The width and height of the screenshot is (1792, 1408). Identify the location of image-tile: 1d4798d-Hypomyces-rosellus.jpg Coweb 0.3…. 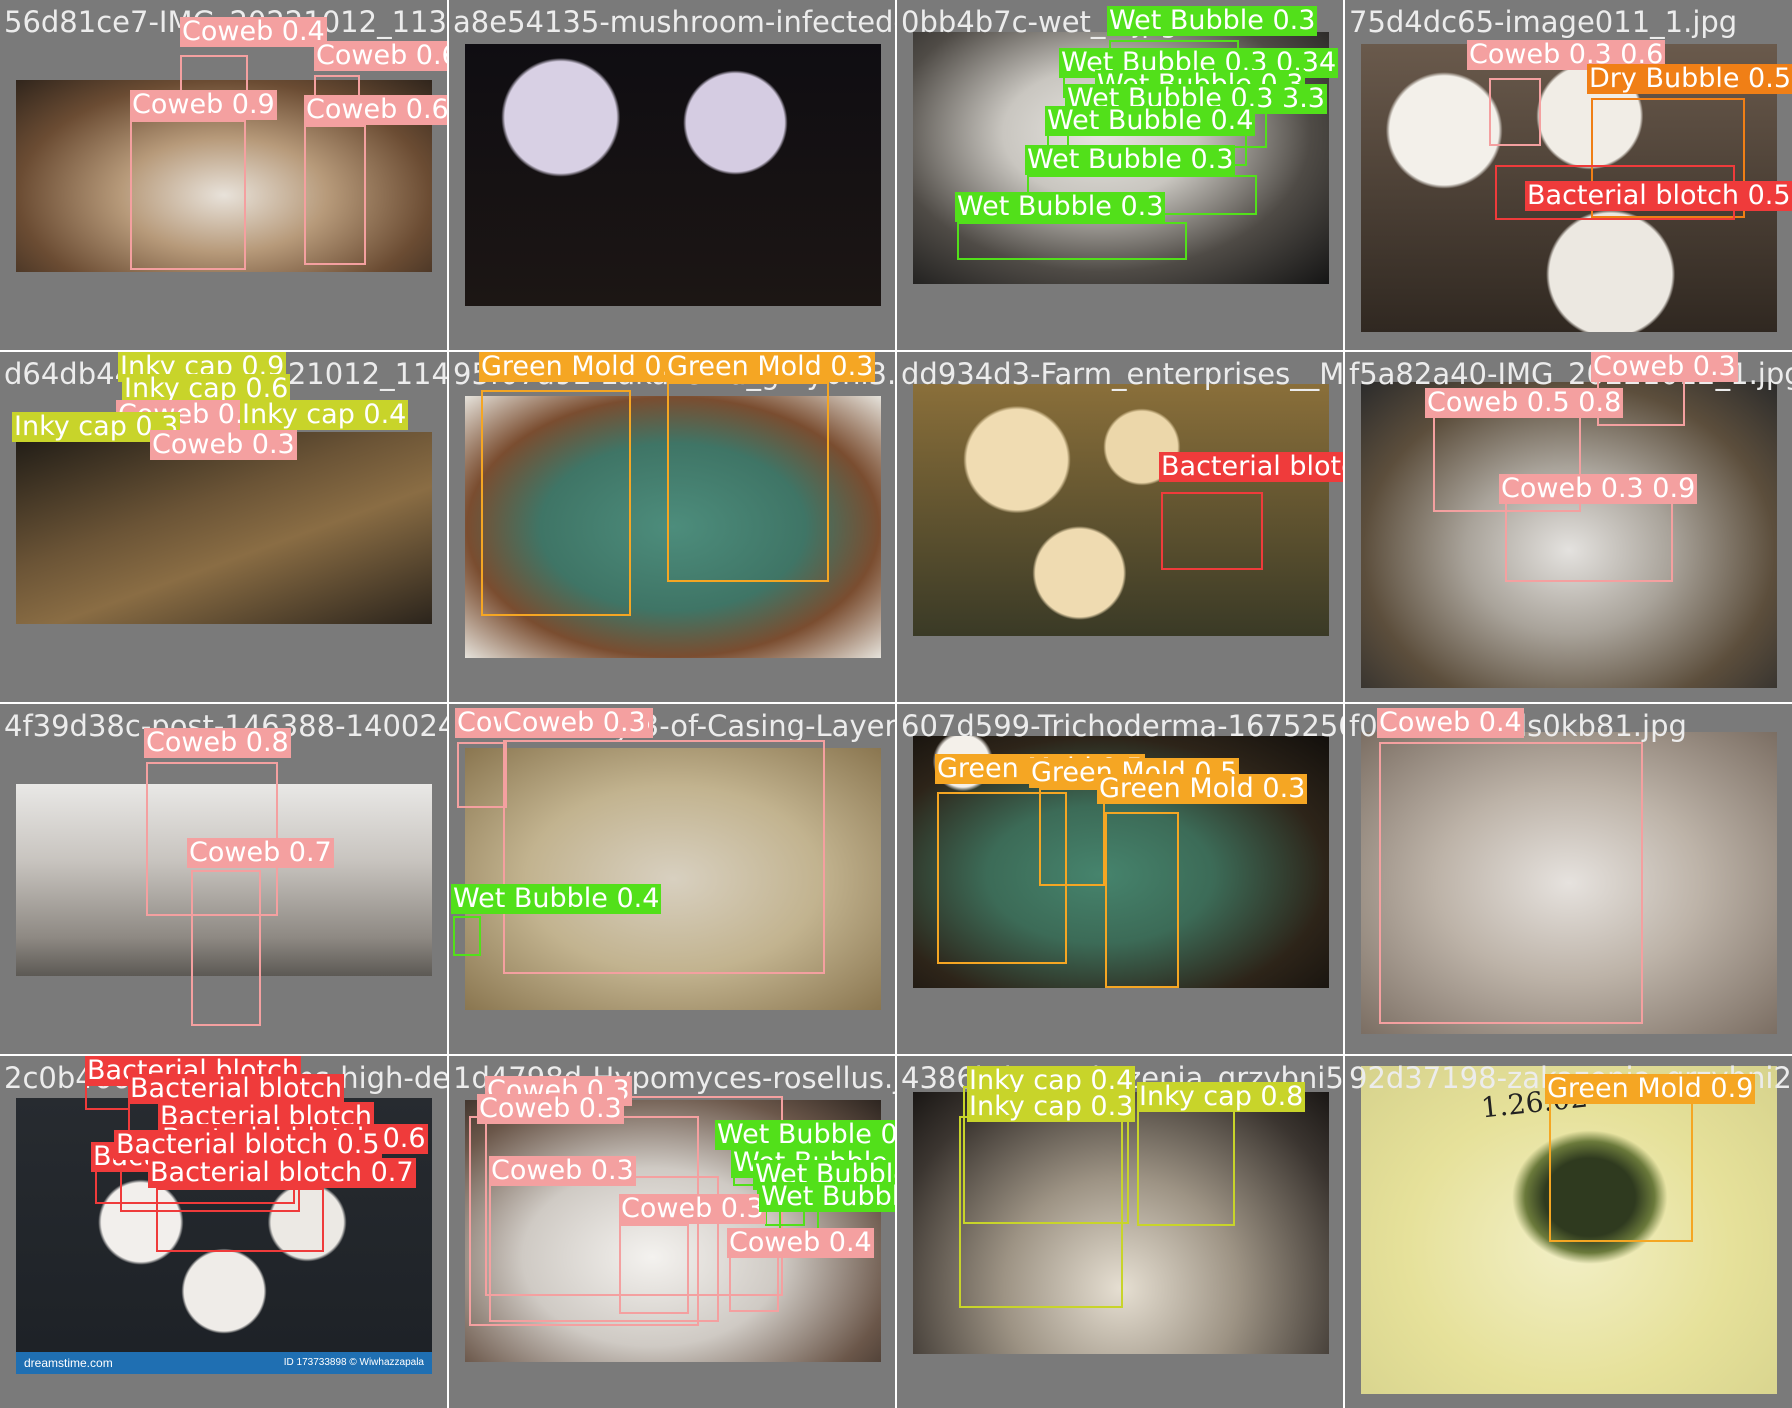
(672, 1232).